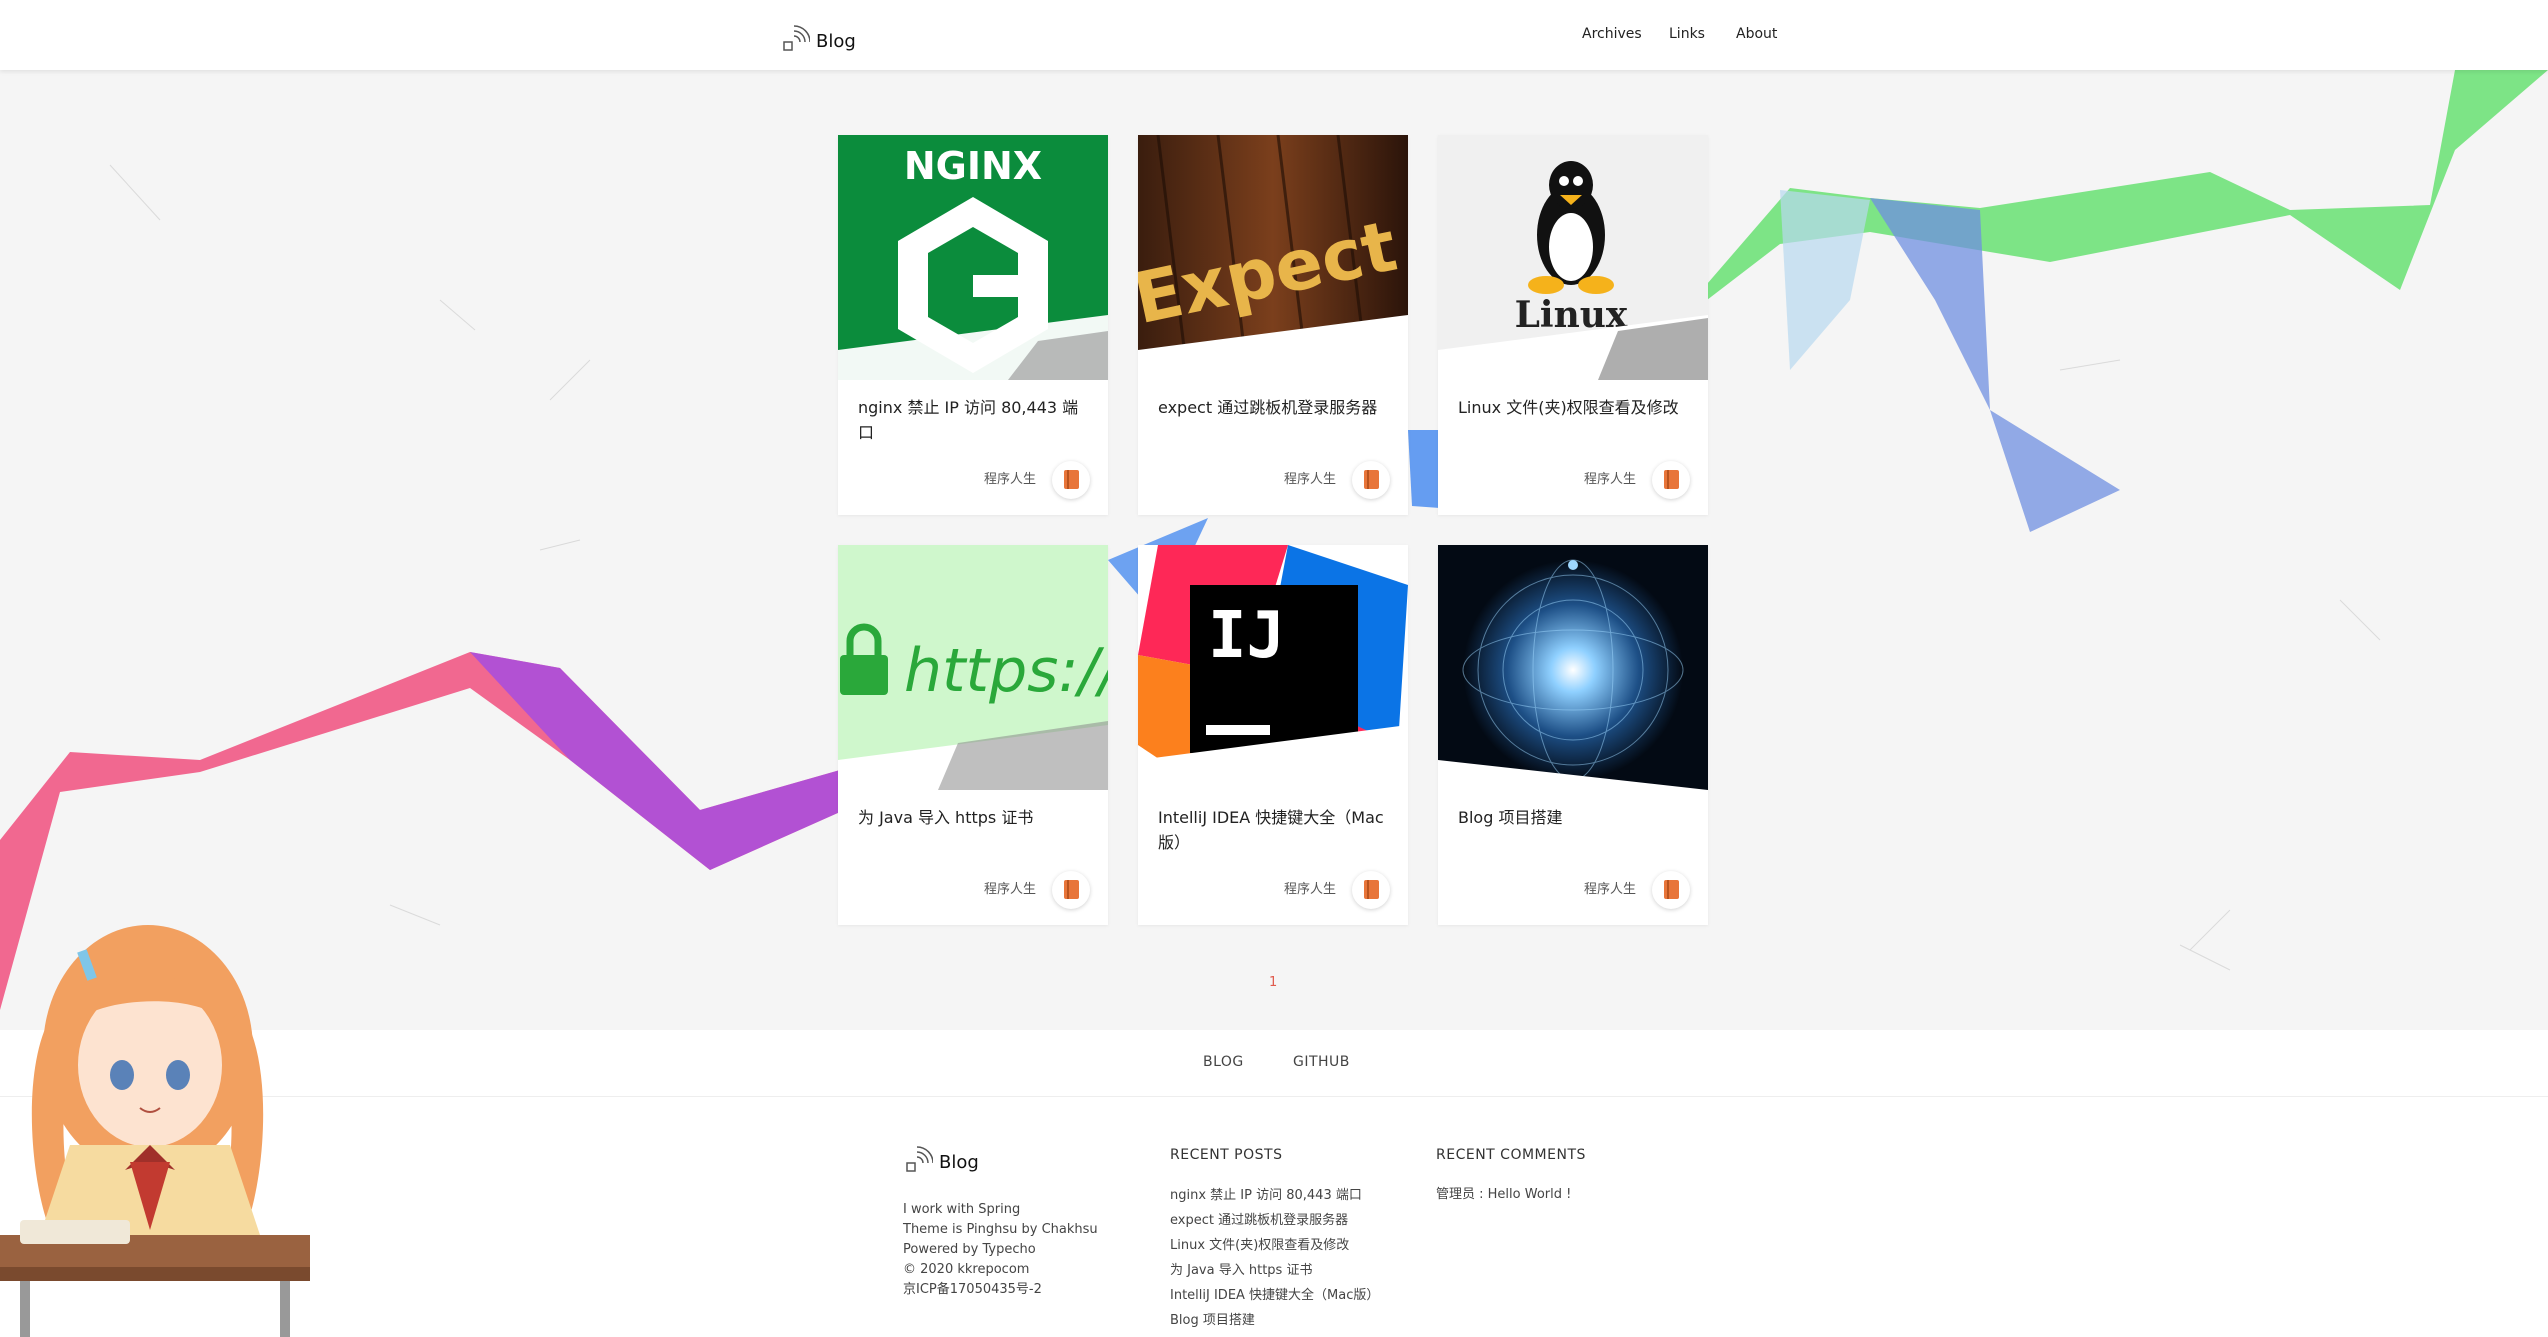 The height and width of the screenshot is (1337, 2548). I want to click on post-card: https:// 为 Java 导入 https 证书 程序人生, so click(973, 735).